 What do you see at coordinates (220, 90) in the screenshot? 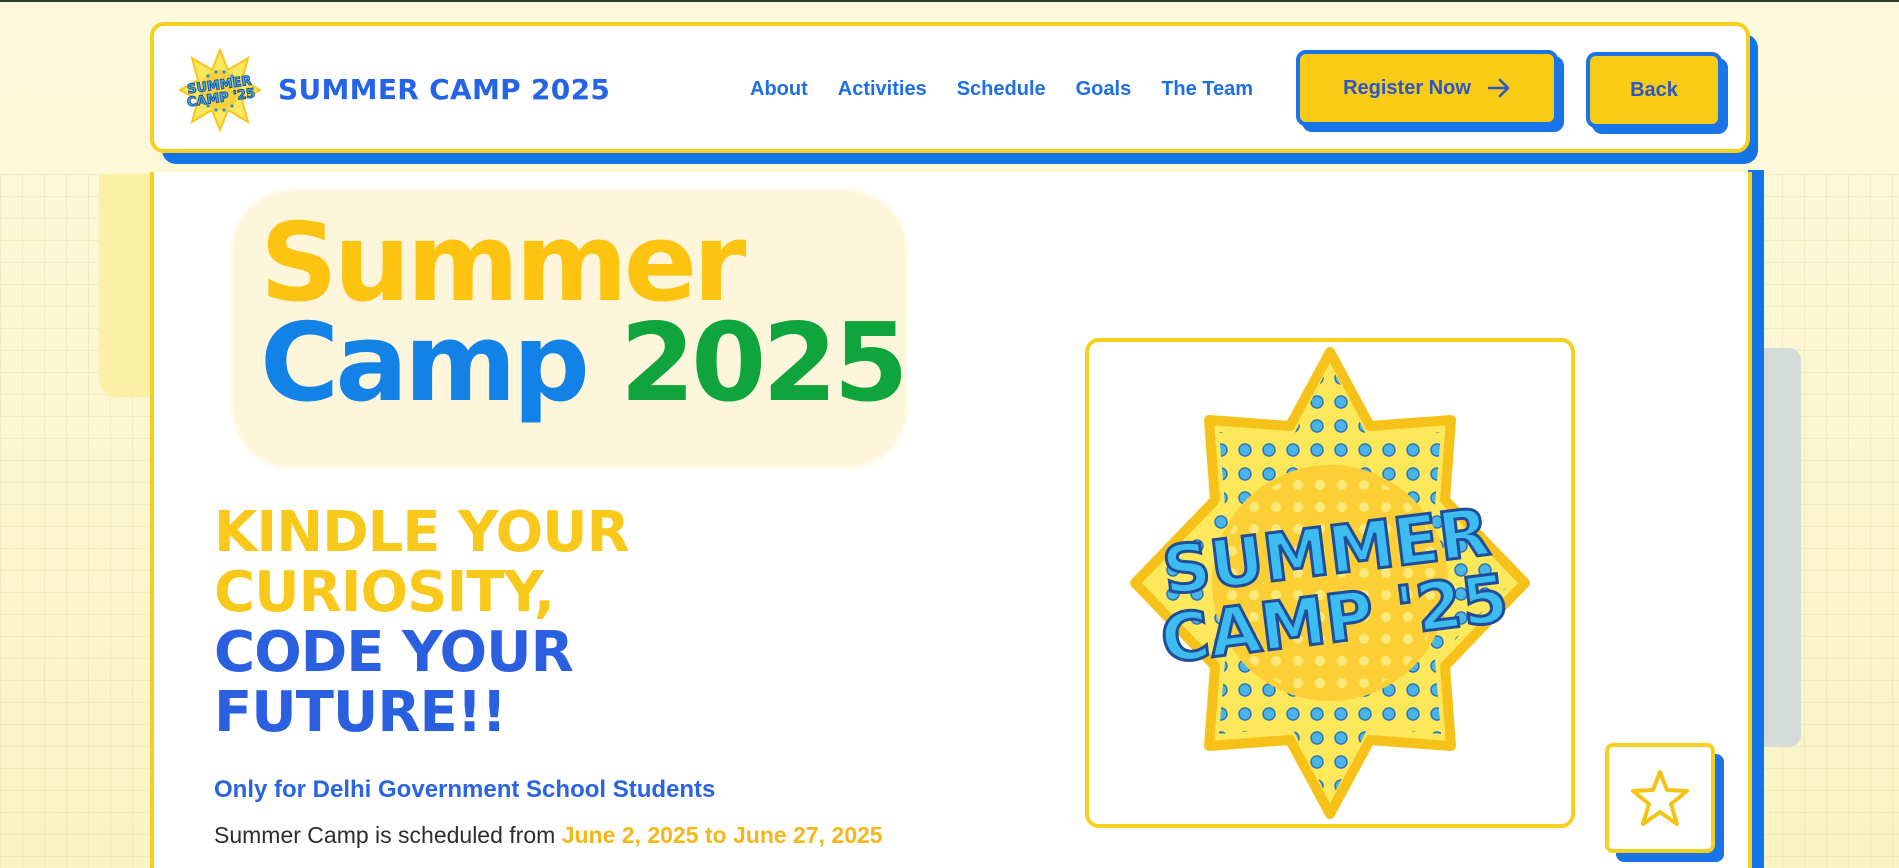
I see `summer-camp-logo-icon: SUMMER CAMP '25` at bounding box center [220, 90].